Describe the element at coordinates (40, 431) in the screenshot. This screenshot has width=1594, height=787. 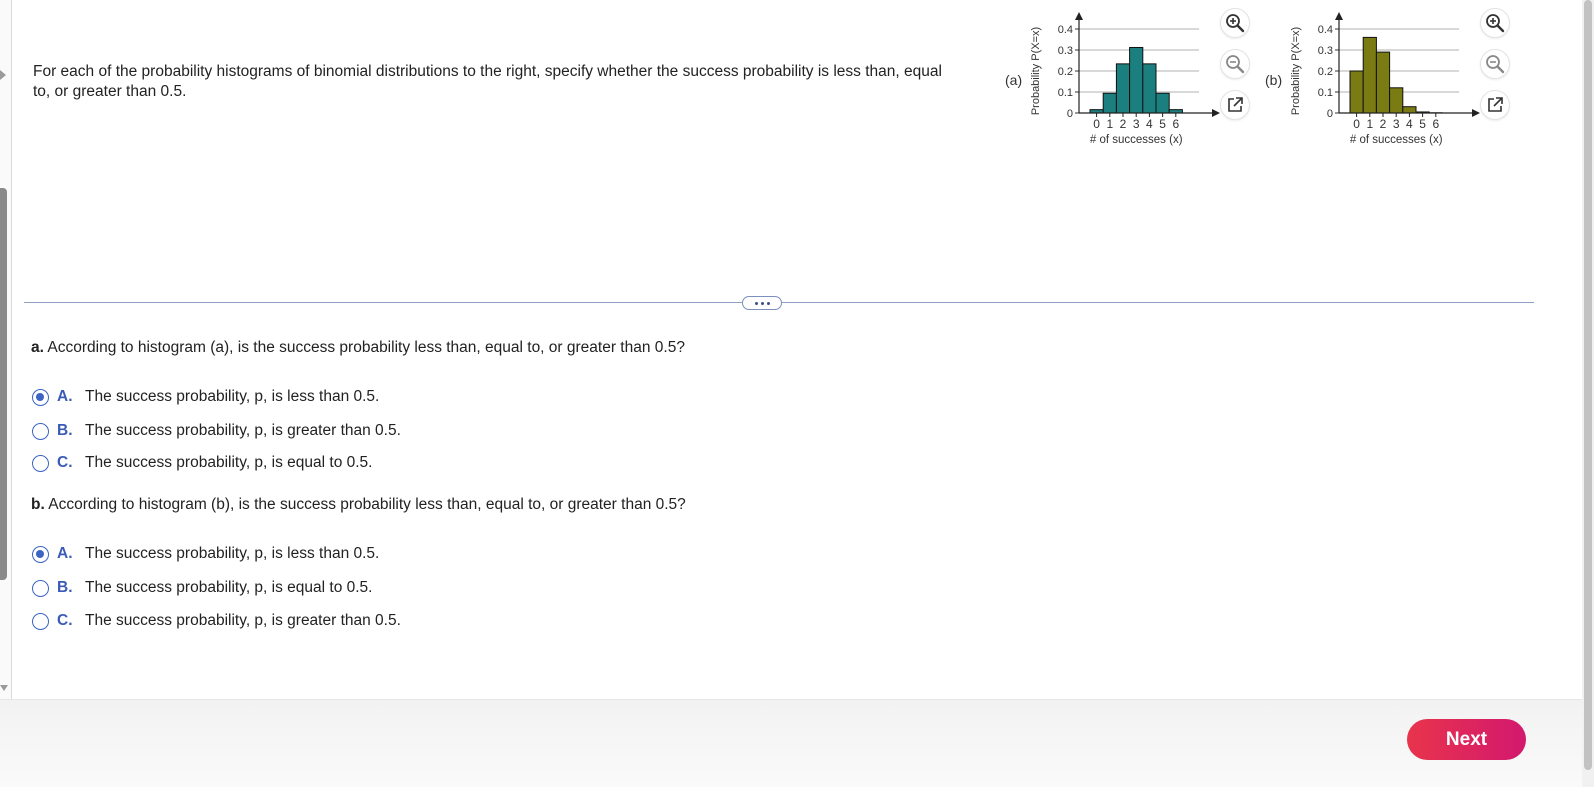
I see `radio-a-B` at that location.